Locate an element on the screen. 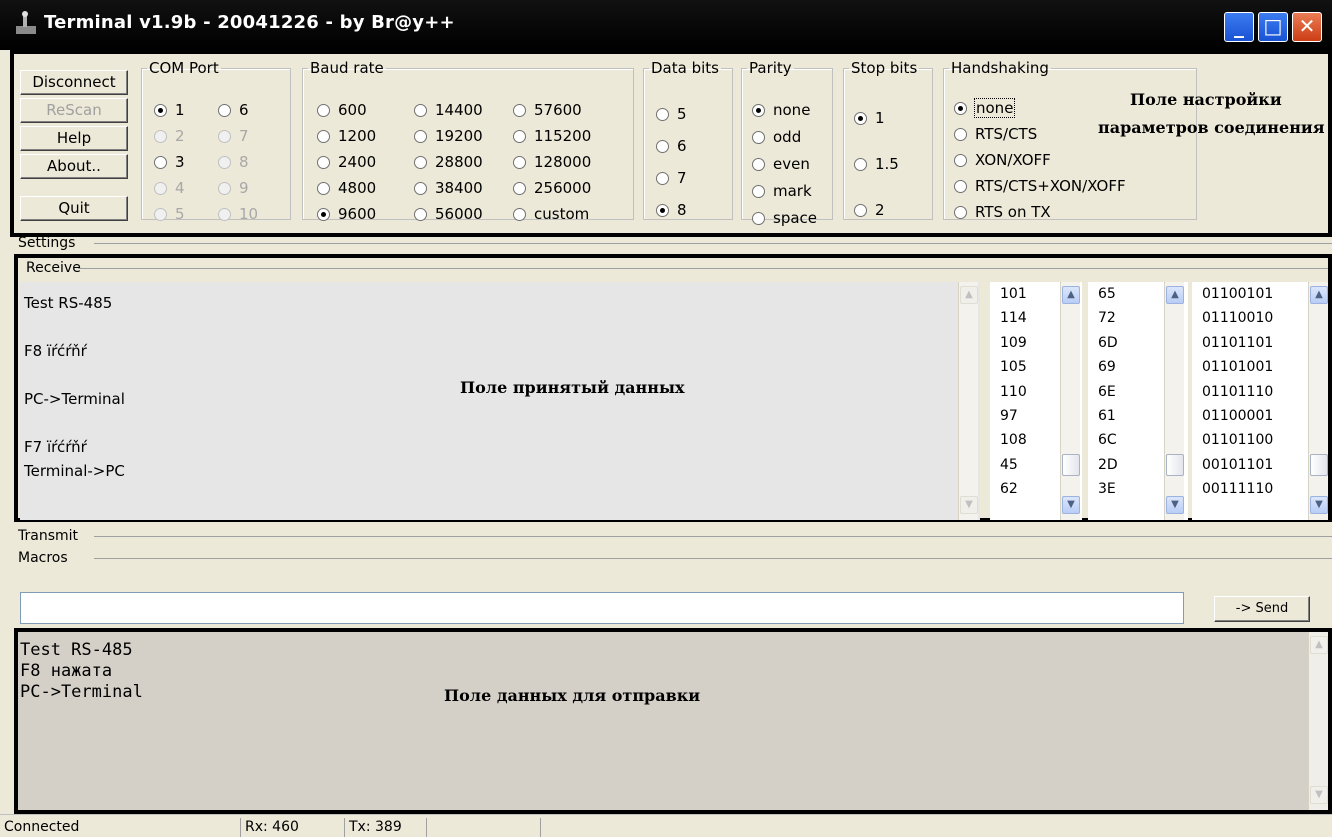 The height and width of the screenshot is (837, 1332). receive-divider is located at coordinates (703, 268).